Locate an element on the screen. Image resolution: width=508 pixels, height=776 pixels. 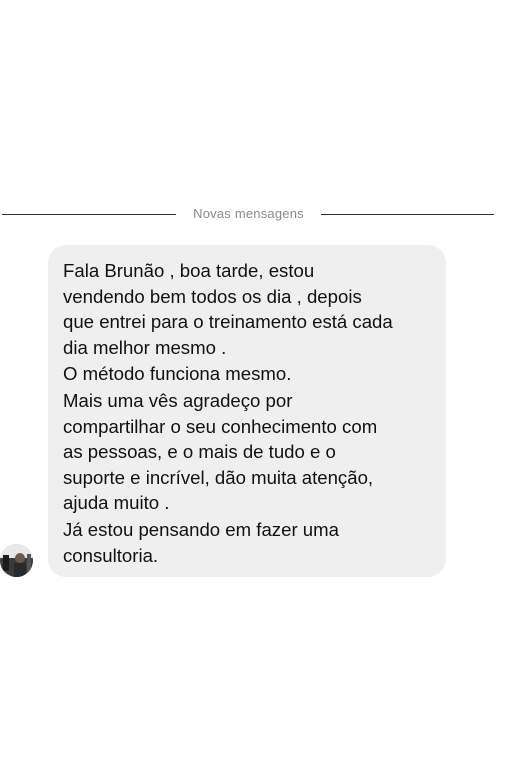
divider-line-right is located at coordinates (407, 214).